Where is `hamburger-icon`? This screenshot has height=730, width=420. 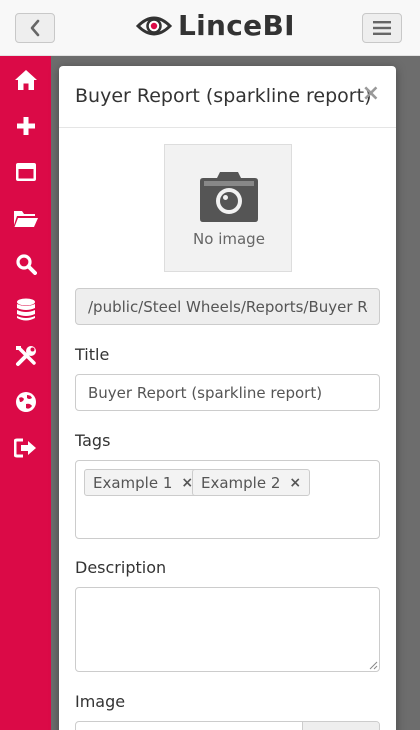 hamburger-icon is located at coordinates (382, 28).